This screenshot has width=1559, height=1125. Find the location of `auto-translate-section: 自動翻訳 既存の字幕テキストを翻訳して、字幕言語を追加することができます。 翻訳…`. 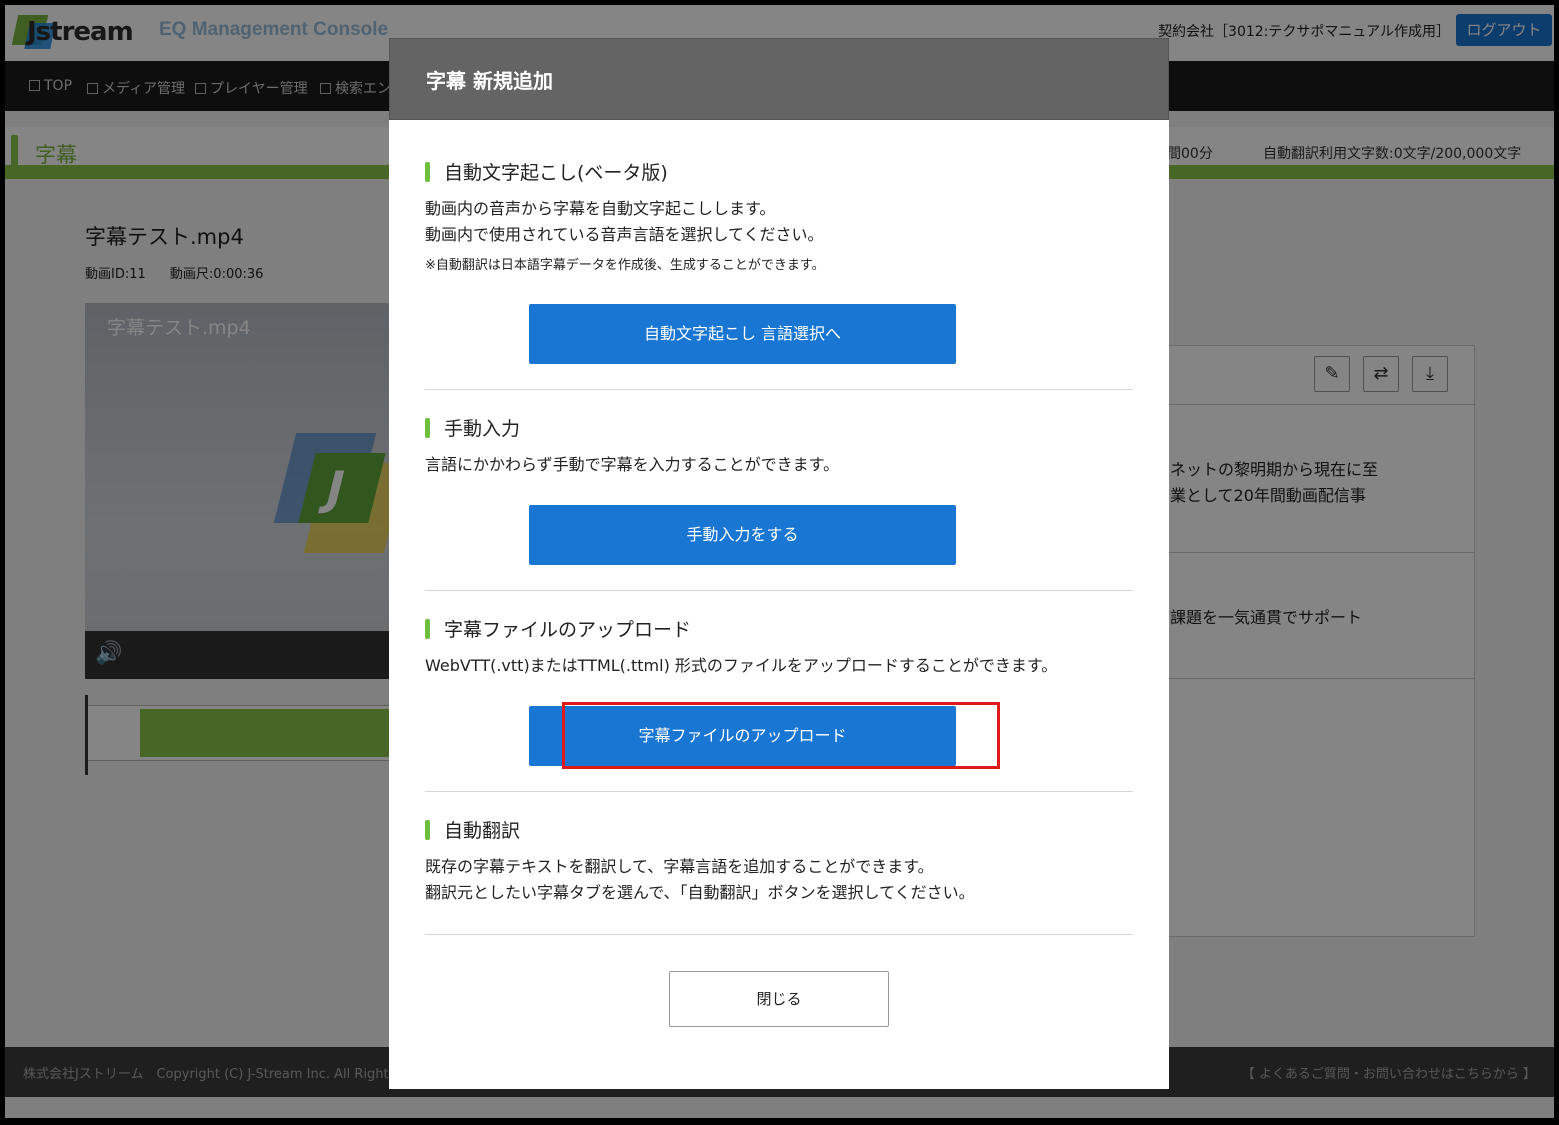

auto-translate-section: 自動翻訳 既存の字幕テキストを翻訳して、字幕言語を追加することができます。 翻訳… is located at coordinates (779, 861).